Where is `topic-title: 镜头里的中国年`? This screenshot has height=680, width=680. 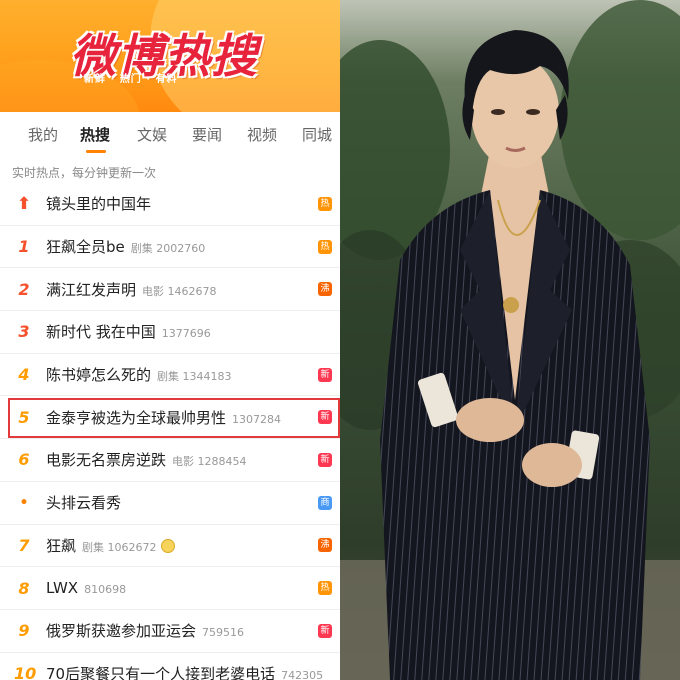 topic-title: 镜头里的中国年 is located at coordinates (98, 203).